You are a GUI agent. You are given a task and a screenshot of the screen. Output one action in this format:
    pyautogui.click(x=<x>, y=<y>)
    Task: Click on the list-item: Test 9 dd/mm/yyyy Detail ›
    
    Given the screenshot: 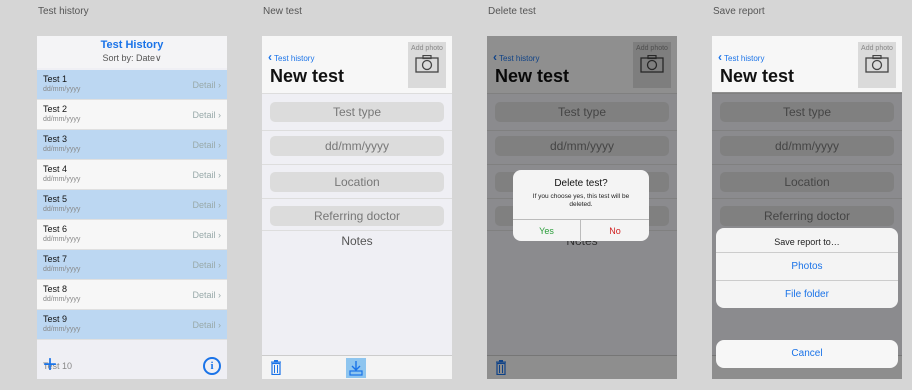 What is the action you would take?
    pyautogui.click(x=132, y=325)
    